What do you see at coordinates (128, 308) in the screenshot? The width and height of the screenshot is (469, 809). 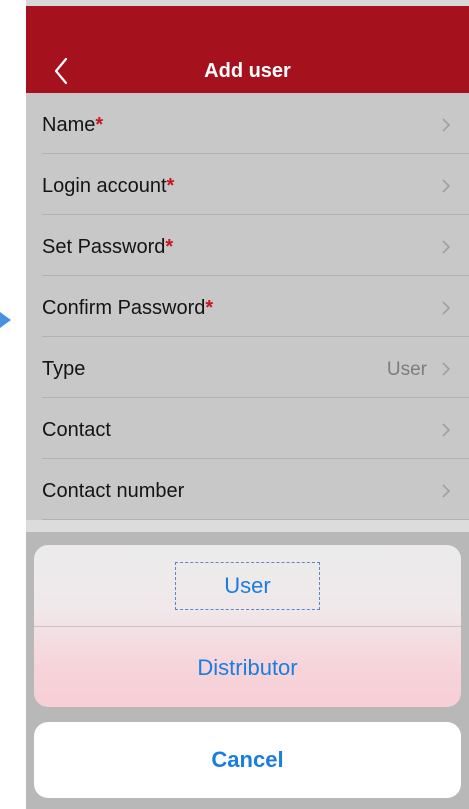 I see `row-label: Confirm Password*` at bounding box center [128, 308].